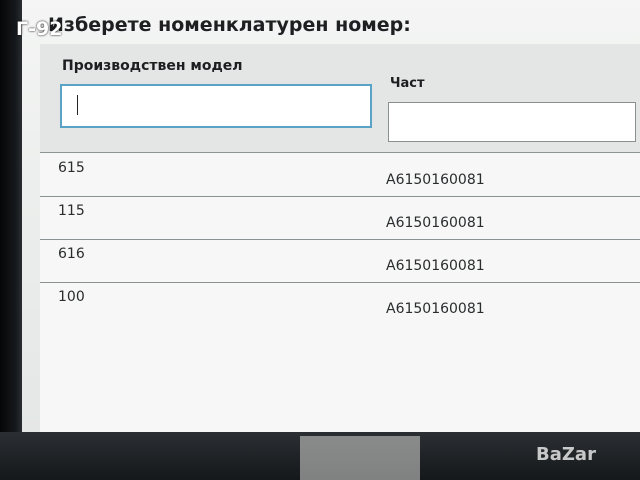 The height and width of the screenshot is (480, 640). What do you see at coordinates (39, 29) in the screenshot?
I see `listing-tag: Г-92` at bounding box center [39, 29].